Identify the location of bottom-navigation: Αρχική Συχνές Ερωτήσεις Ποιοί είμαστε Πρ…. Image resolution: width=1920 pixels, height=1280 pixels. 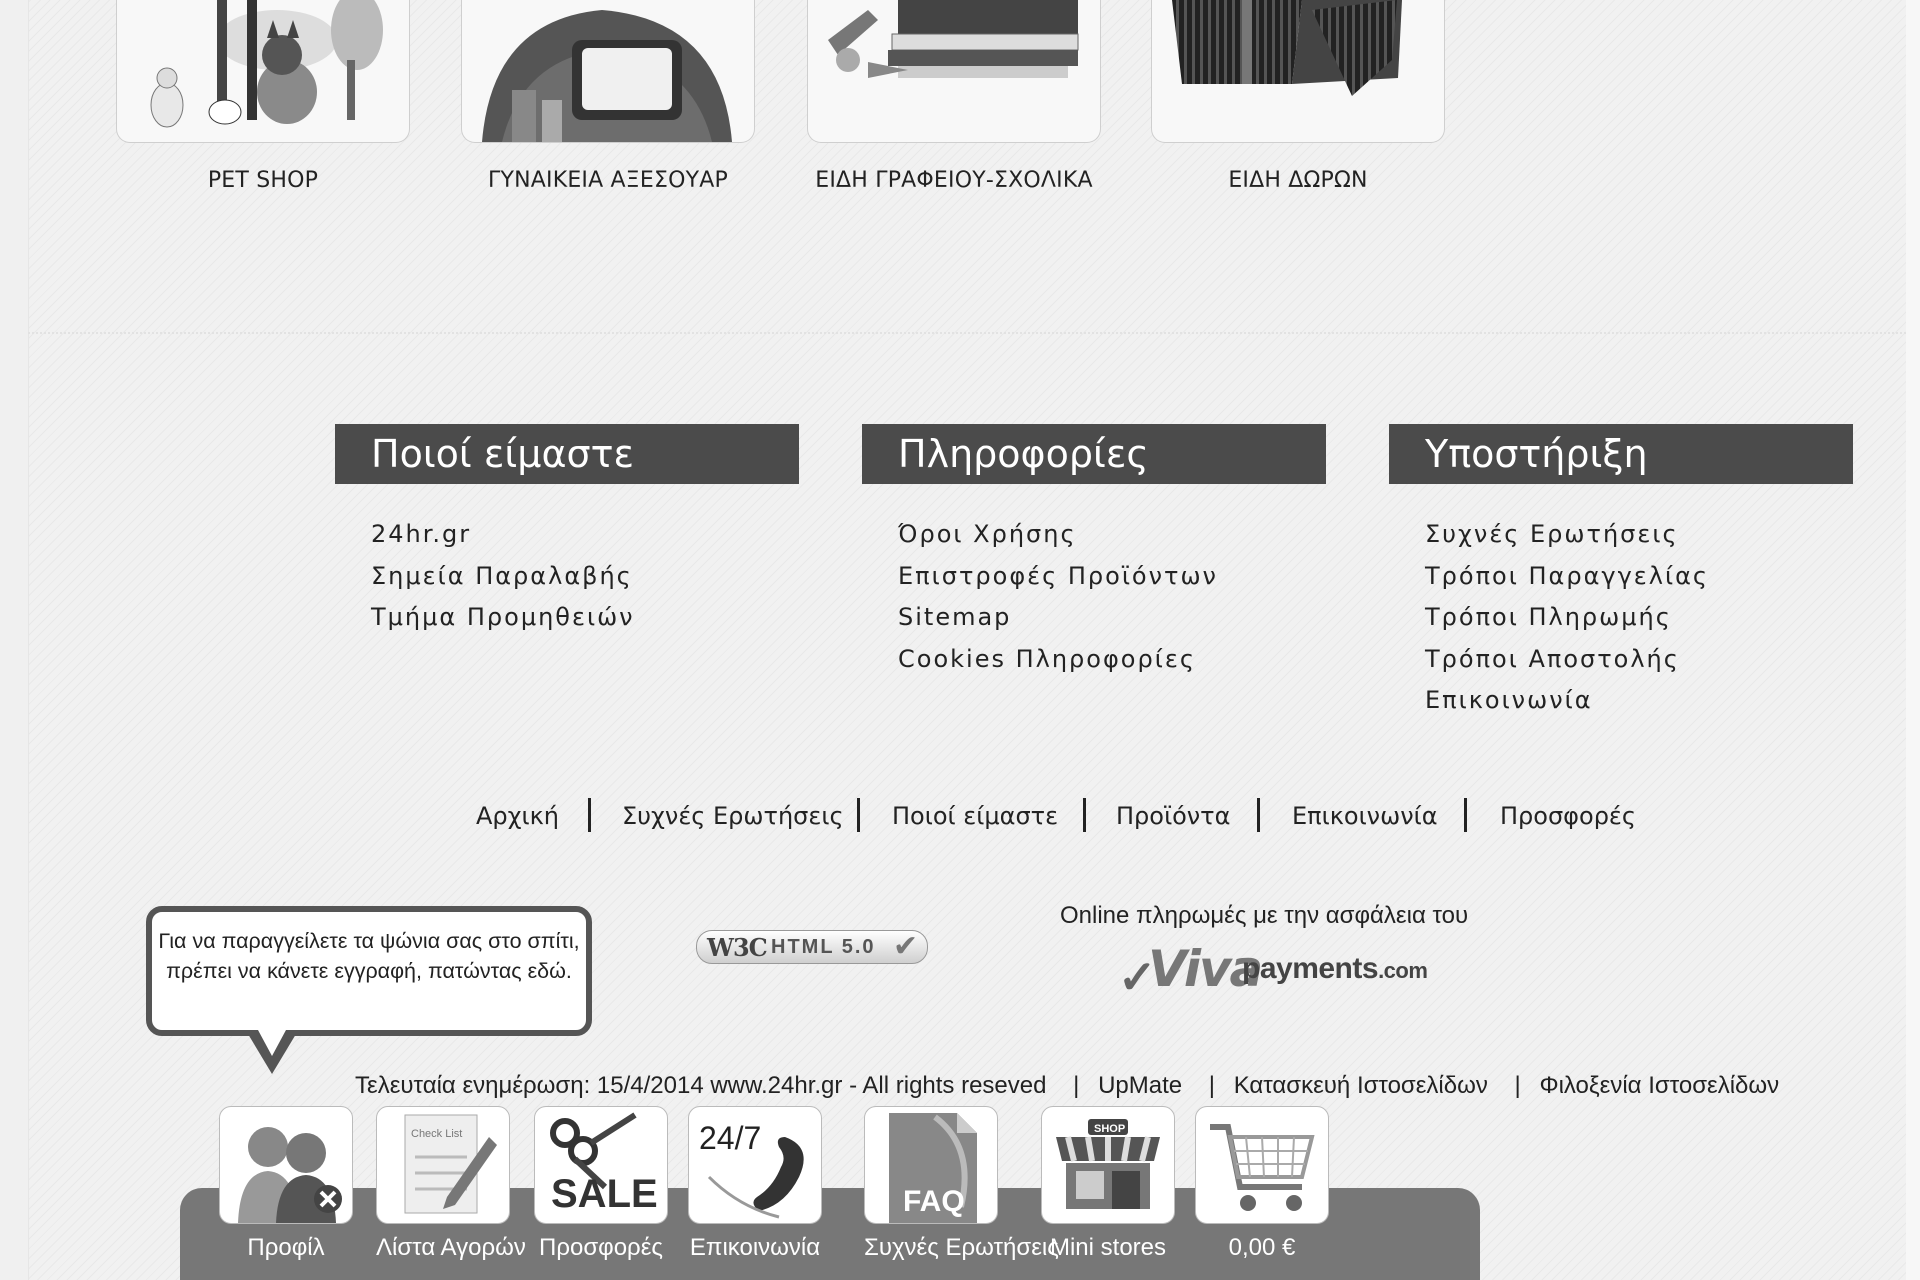
(960, 816).